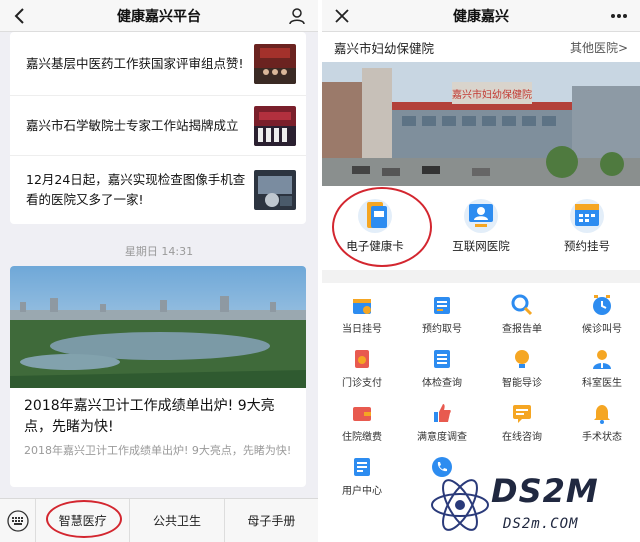 This screenshot has width=640, height=542. What do you see at coordinates (492, 94) in the screenshot?
I see `banner-sign: 嘉兴市妇幼保健院` at bounding box center [492, 94].